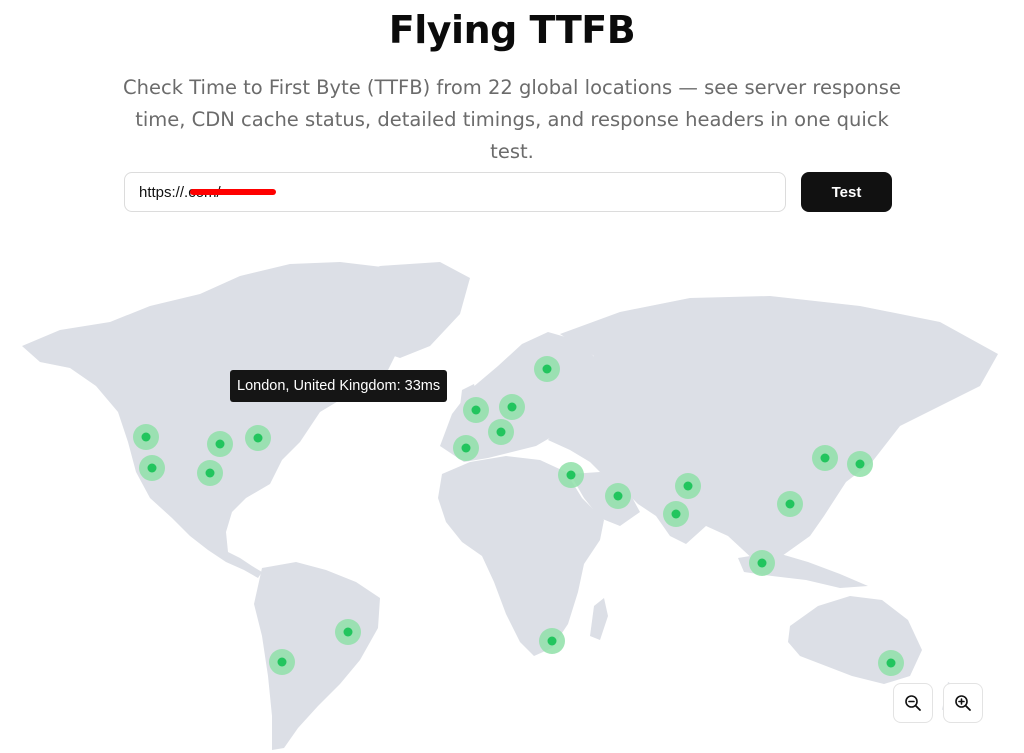 The width and height of the screenshot is (1024, 753). What do you see at coordinates (855, 640) in the screenshot?
I see `australia` at bounding box center [855, 640].